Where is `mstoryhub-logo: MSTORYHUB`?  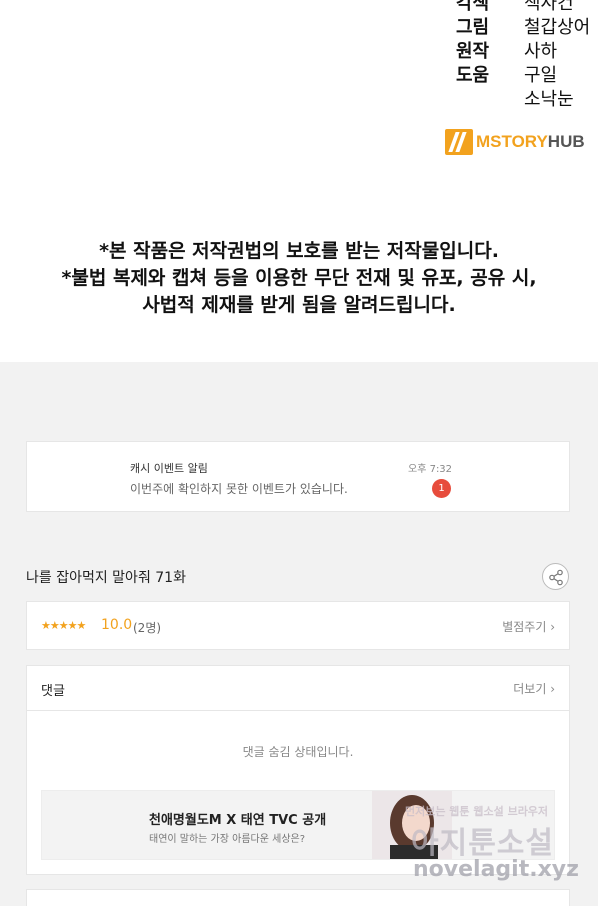 mstoryhub-logo: MSTORYHUB is located at coordinates (515, 142).